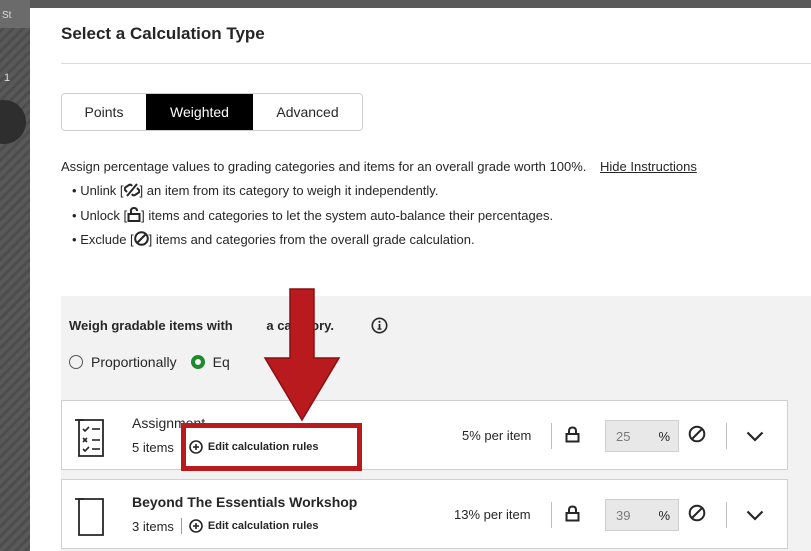  Describe the element at coordinates (302, 355) in the screenshot. I see `annotation-arrow` at that location.